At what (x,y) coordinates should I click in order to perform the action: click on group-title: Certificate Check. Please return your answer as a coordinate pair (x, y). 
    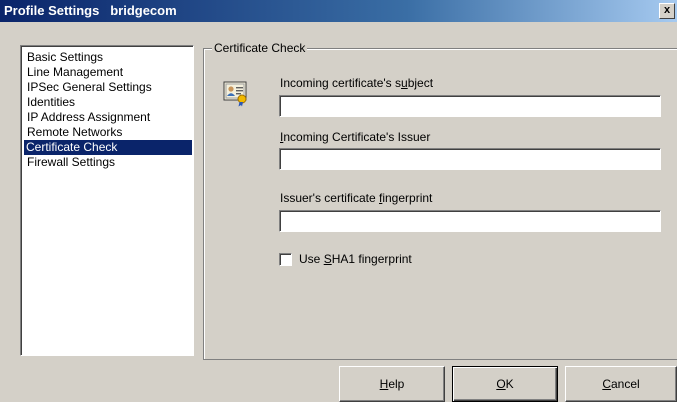
    Looking at the image, I should click on (260, 48).